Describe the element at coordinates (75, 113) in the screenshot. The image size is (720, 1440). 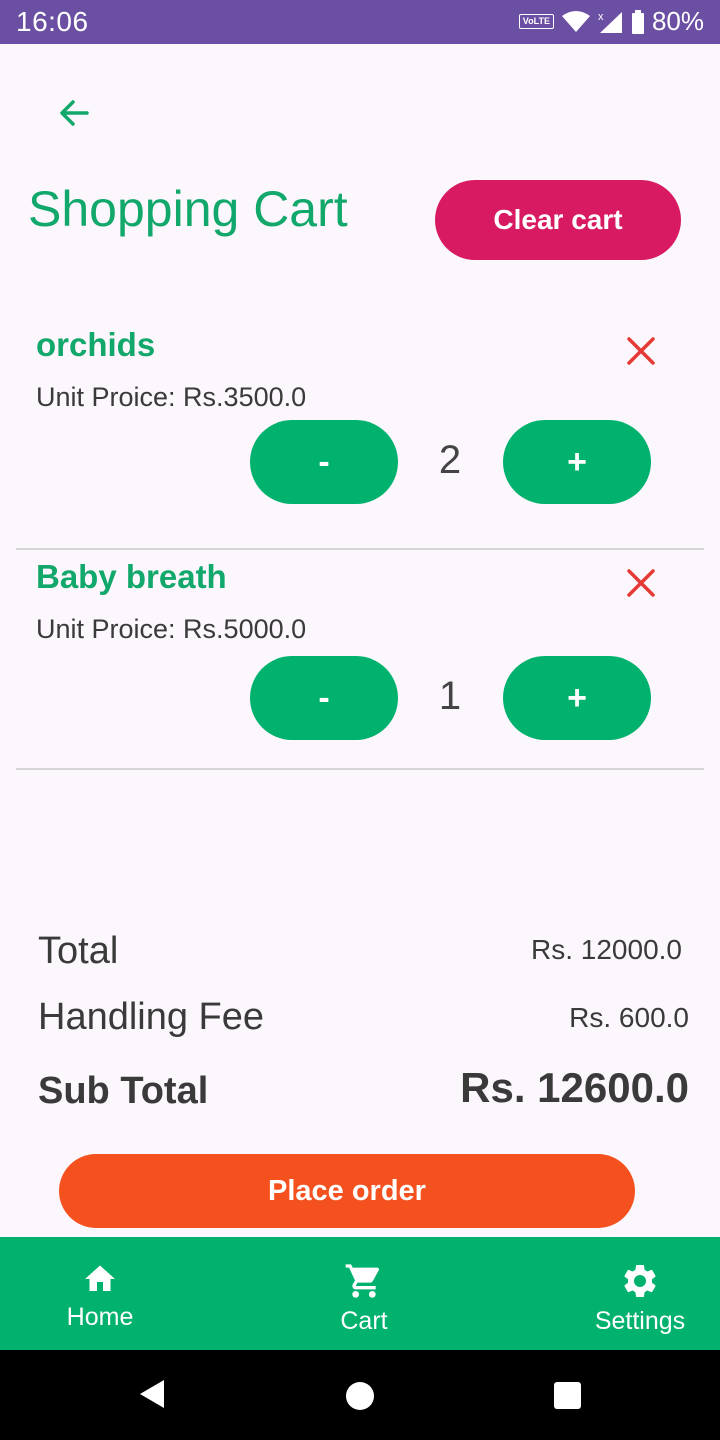
I see `arrow-back-icon` at that location.